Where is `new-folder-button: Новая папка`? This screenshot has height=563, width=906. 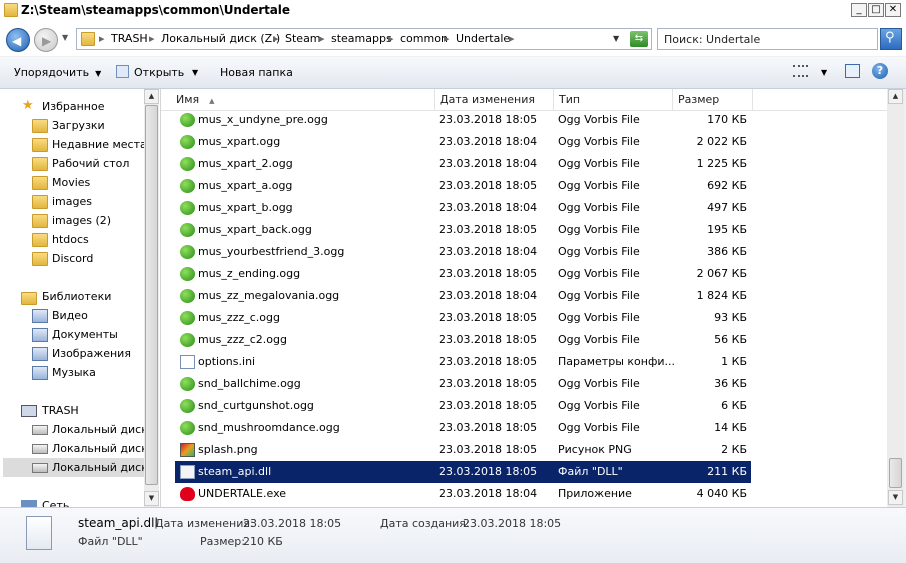
new-folder-button: Новая папка is located at coordinates (256, 72).